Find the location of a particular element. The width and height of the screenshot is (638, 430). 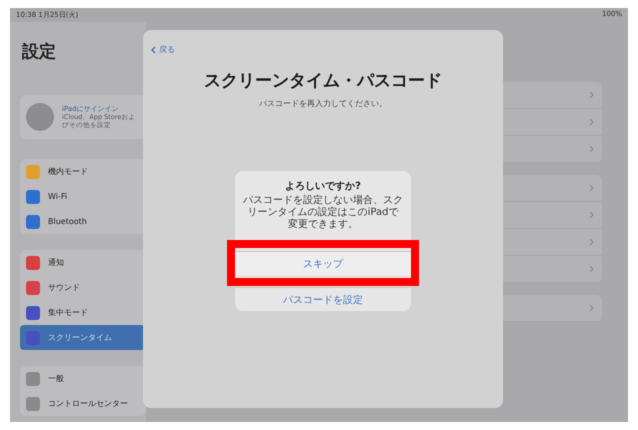

item-label: 集中モード is located at coordinates (68, 312).